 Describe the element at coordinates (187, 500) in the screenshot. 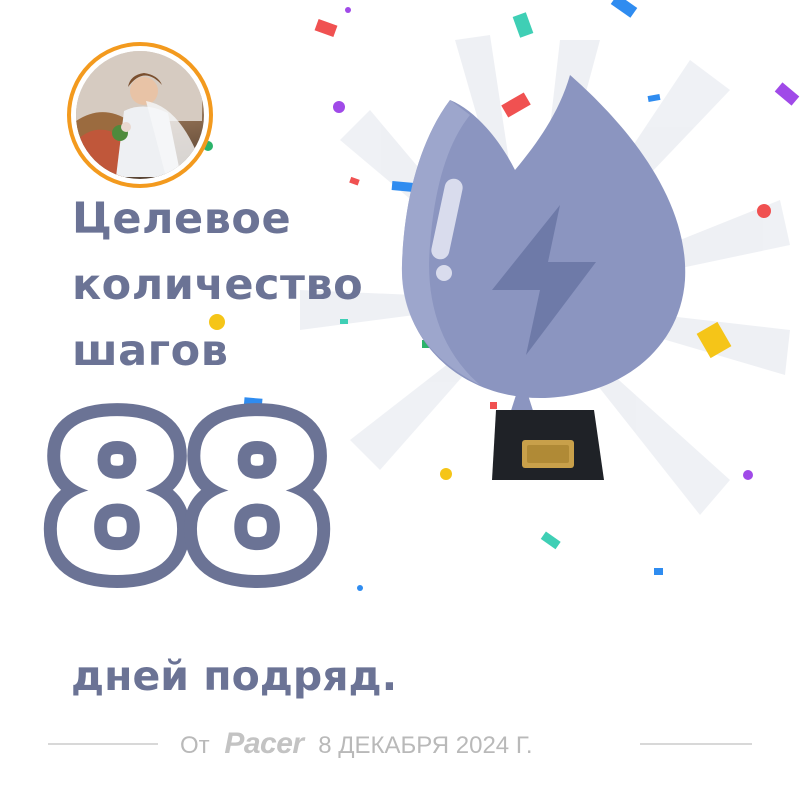

I see `streak-count: 88` at that location.